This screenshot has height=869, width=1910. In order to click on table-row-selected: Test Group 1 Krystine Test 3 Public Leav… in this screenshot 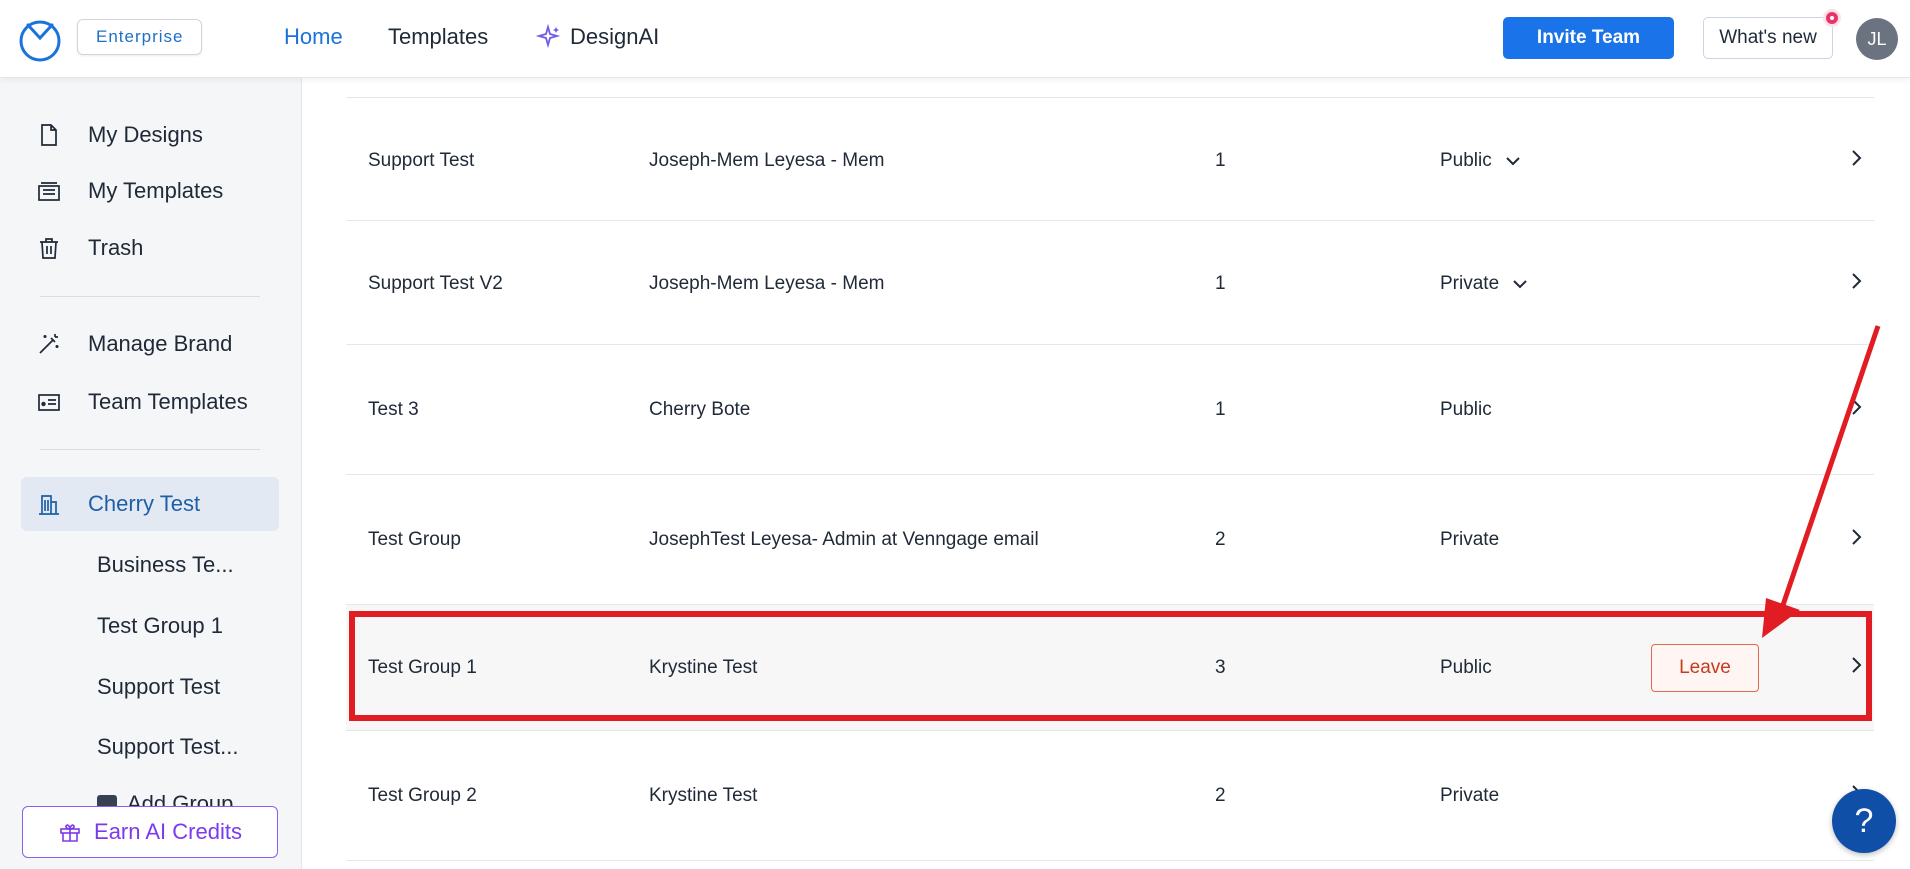, I will do `click(1110, 668)`.